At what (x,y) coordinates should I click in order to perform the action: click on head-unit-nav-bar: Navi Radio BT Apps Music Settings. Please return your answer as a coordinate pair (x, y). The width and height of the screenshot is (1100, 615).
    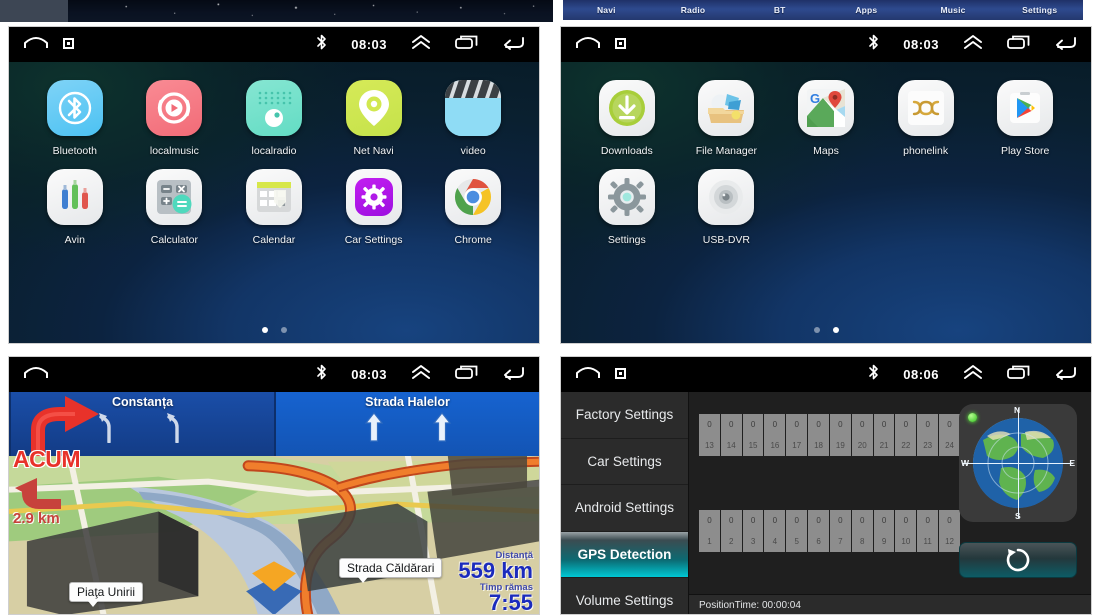
    Looking at the image, I should click on (823, 10).